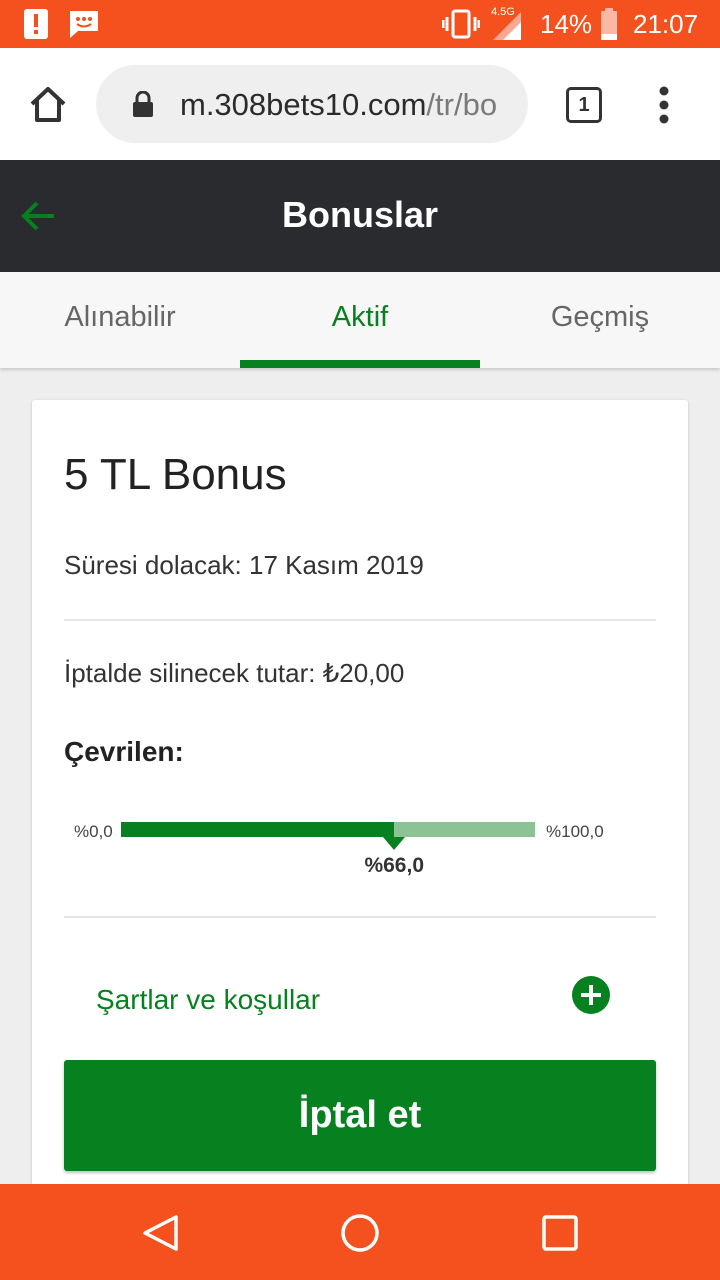 The image size is (720, 1280). I want to click on back-triangle-icon, so click(160, 1235).